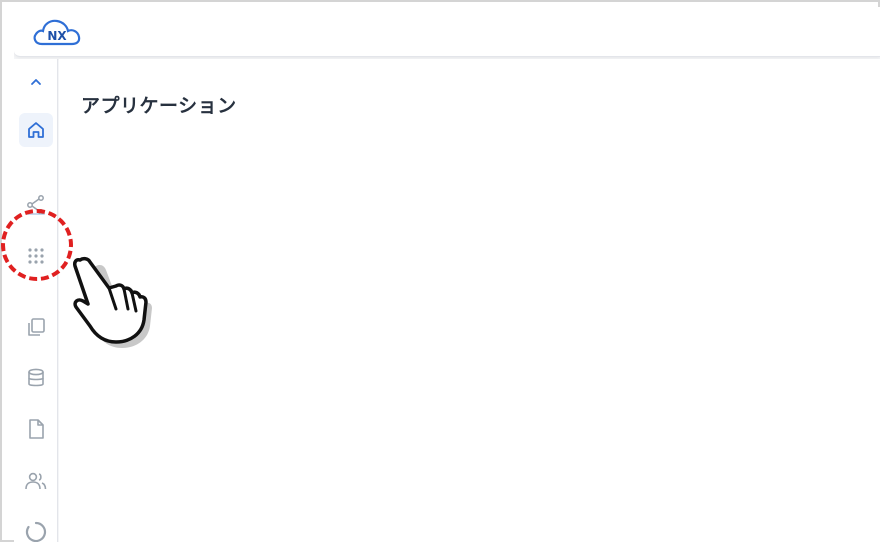 This screenshot has width=880, height=542. I want to click on chevron-up-icon, so click(36, 82).